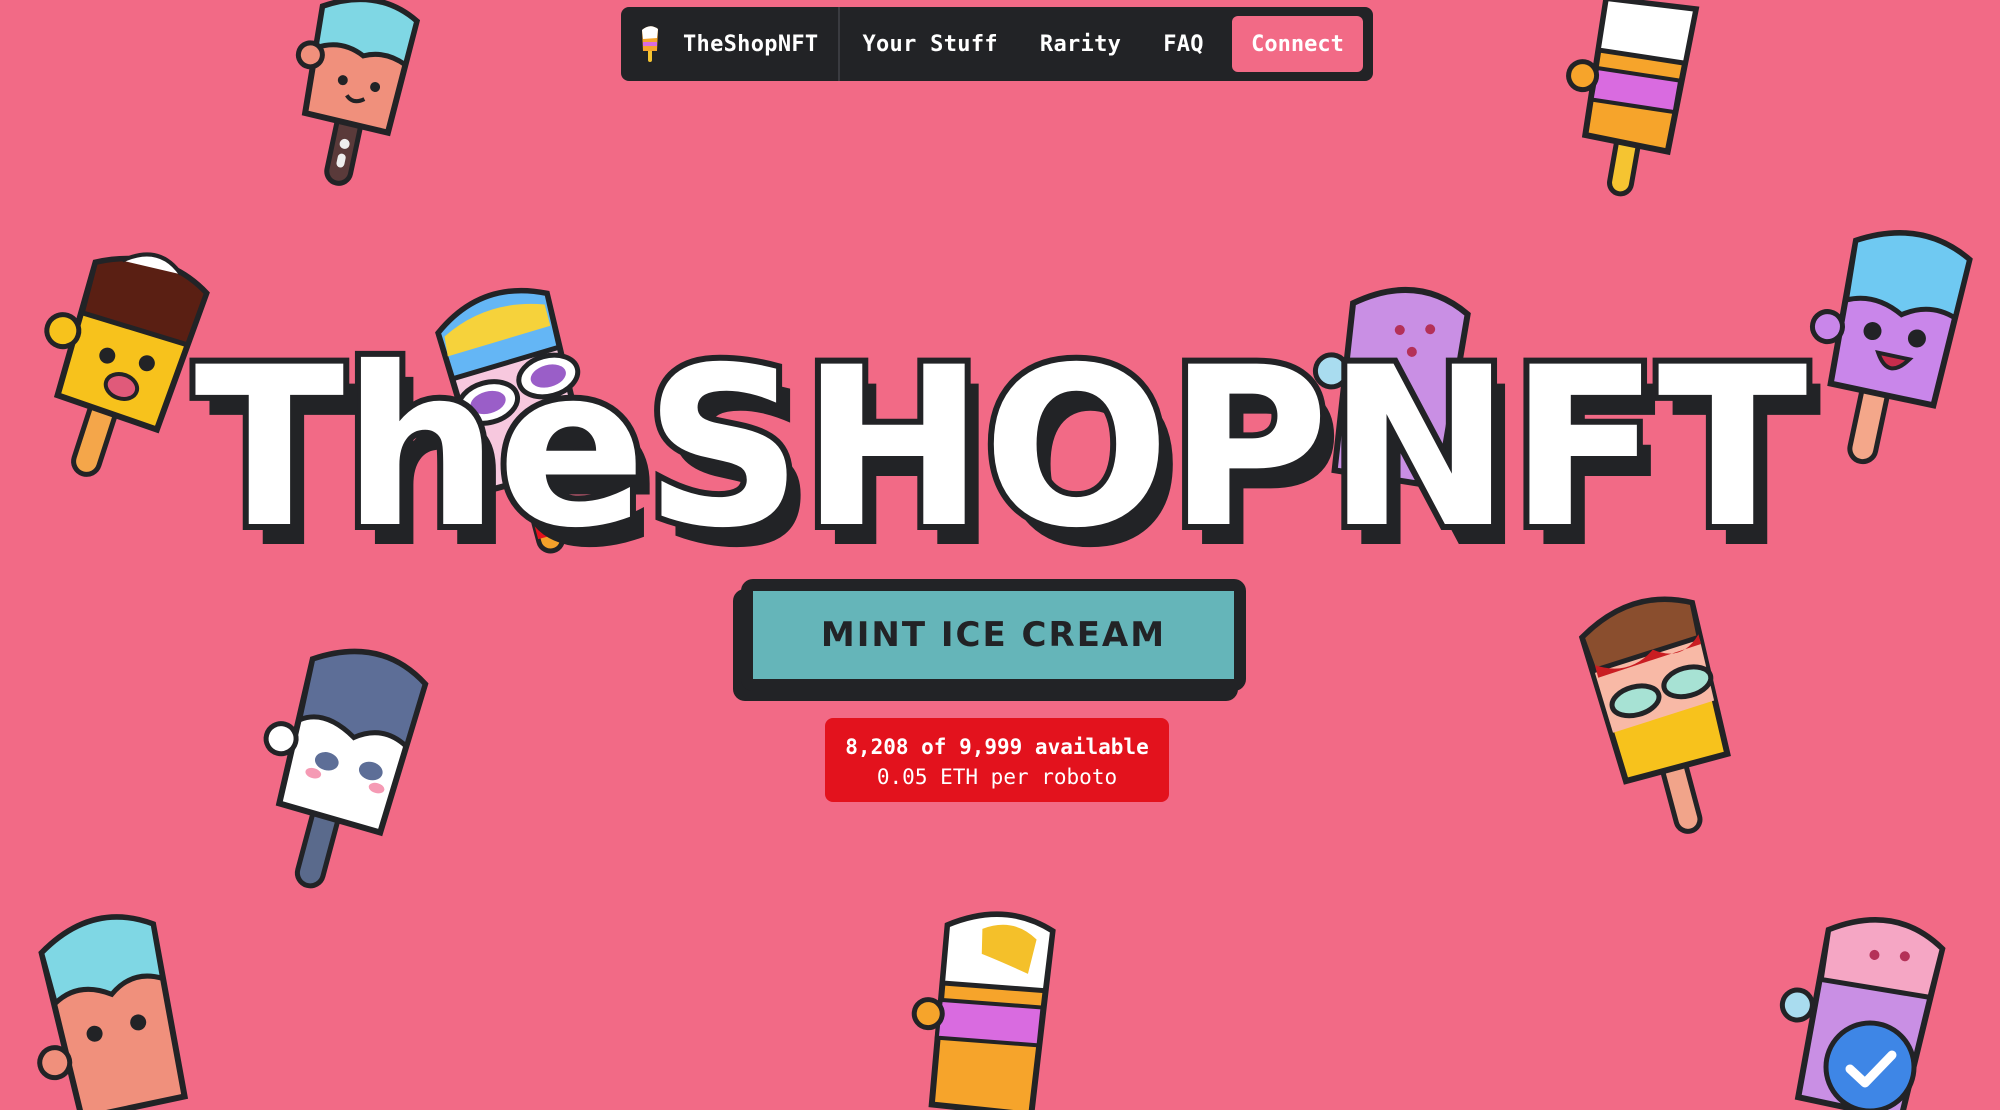 Image resolution: width=2000 pixels, height=1110 pixels. What do you see at coordinates (355, 97) in the screenshot?
I see `popsicle-salmon-icon` at bounding box center [355, 97].